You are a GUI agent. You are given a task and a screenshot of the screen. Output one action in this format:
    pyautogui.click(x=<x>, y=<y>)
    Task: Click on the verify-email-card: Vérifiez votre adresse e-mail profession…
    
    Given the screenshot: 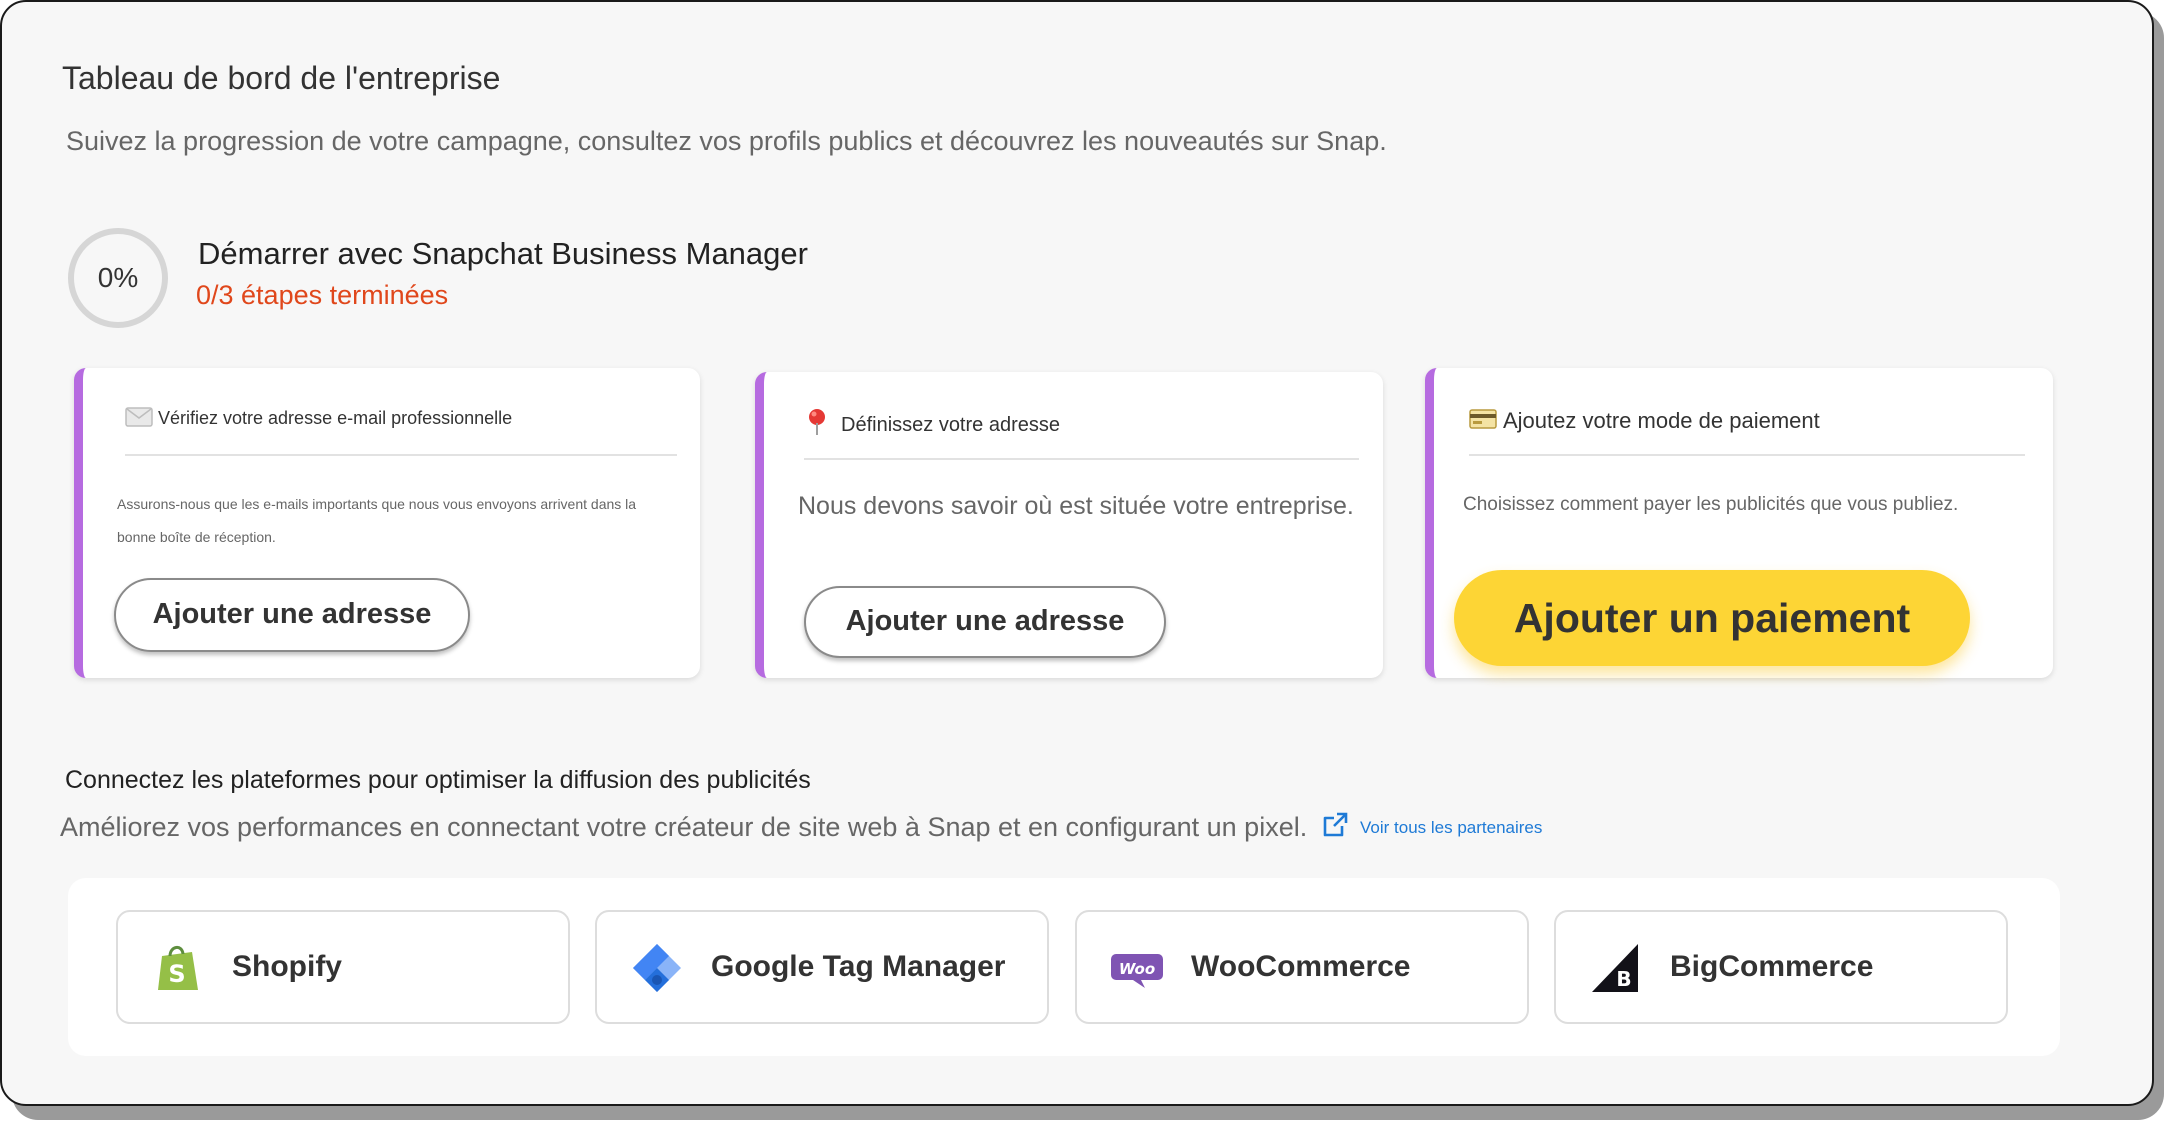 What is the action you would take?
    pyautogui.click(x=387, y=523)
    